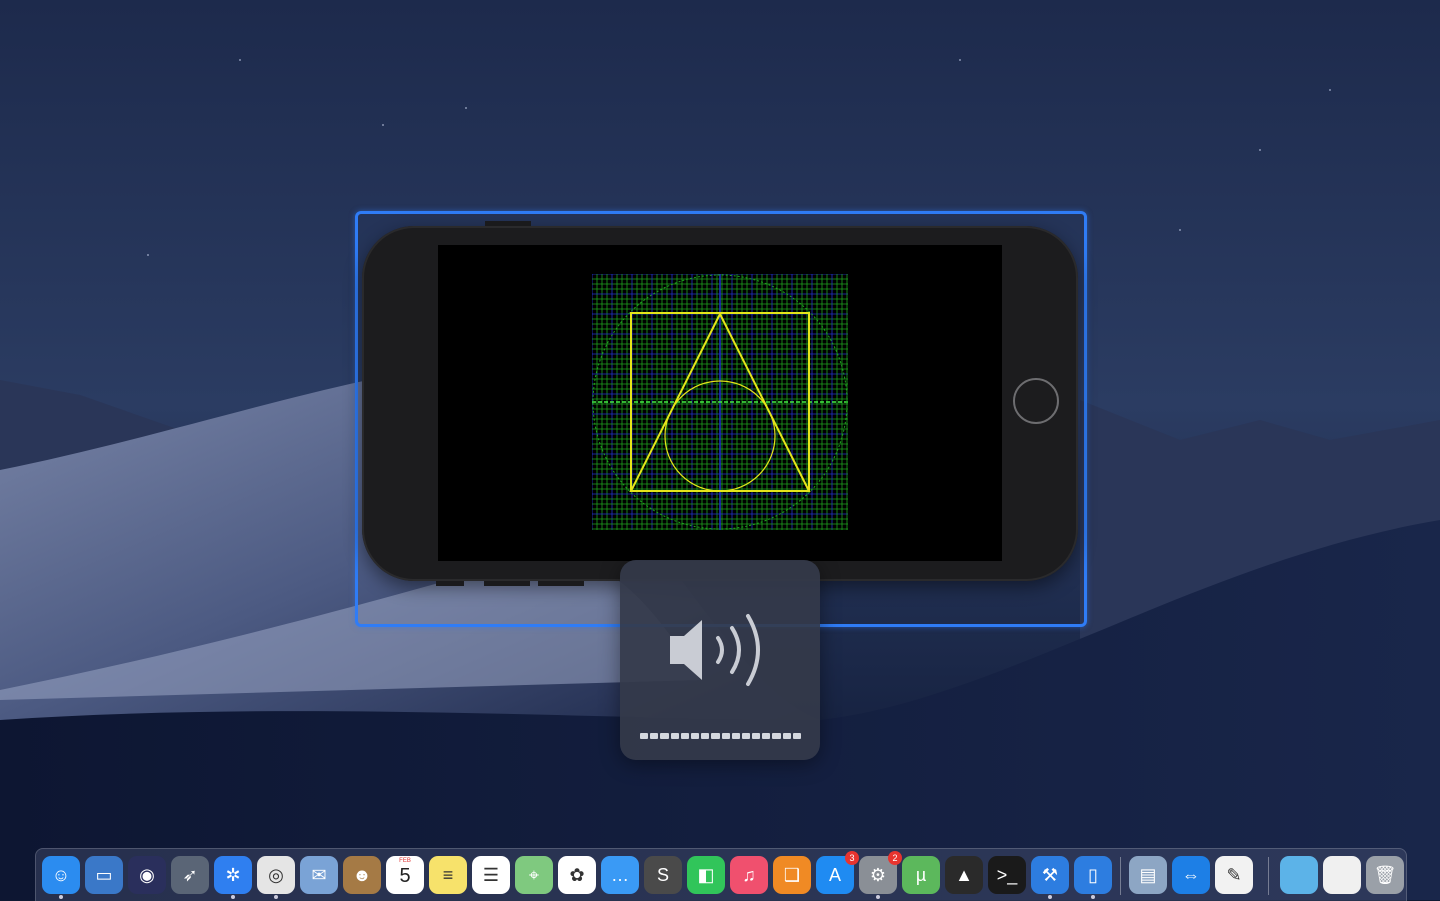  What do you see at coordinates (508, 223) in the screenshot?
I see `side-button` at bounding box center [508, 223].